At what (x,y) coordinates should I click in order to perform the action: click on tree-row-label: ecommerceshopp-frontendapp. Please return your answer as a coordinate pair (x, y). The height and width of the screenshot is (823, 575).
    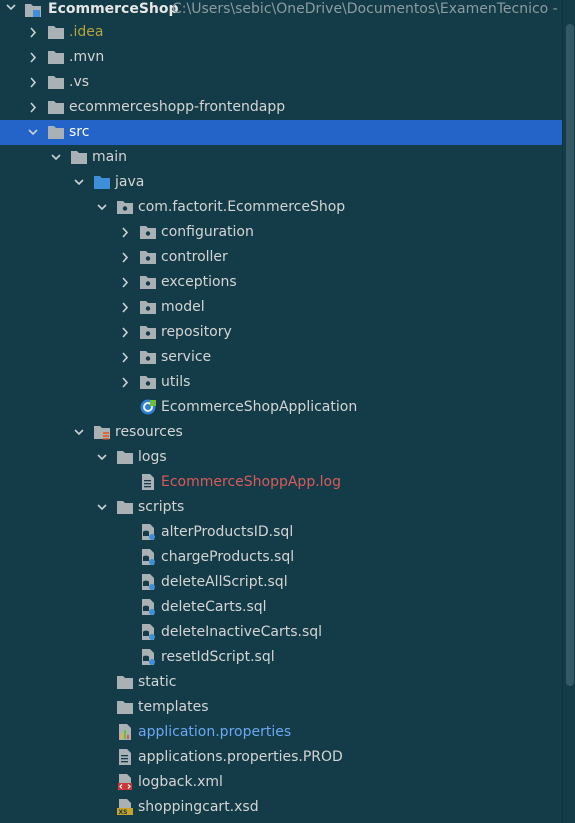
    Looking at the image, I should click on (177, 107).